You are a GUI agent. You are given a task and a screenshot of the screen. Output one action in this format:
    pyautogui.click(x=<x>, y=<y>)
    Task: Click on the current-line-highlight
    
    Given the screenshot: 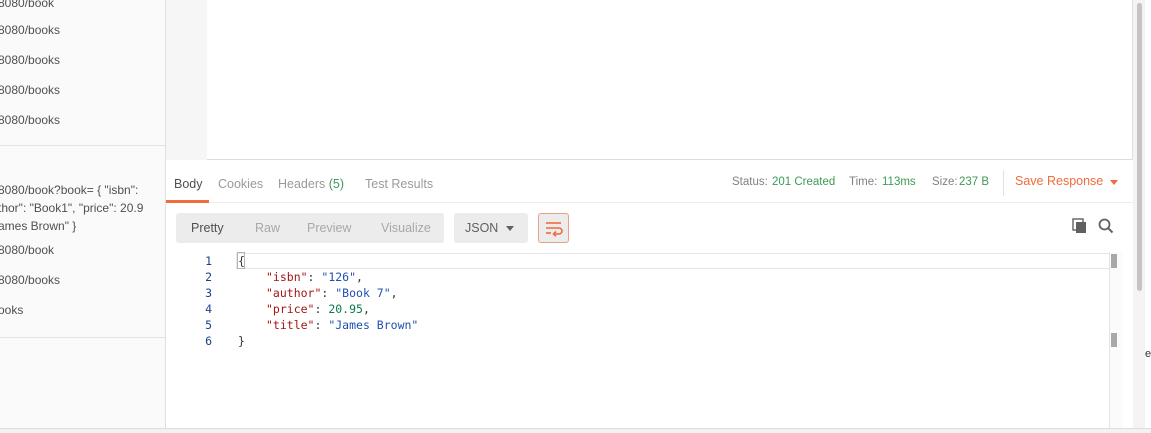 What is the action you would take?
    pyautogui.click(x=679, y=261)
    